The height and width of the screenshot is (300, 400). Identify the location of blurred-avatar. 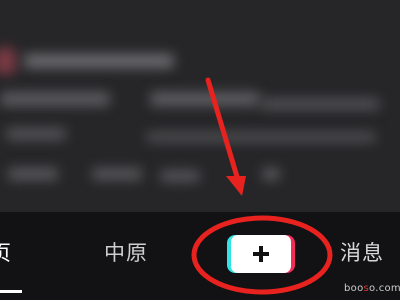
(8, 61).